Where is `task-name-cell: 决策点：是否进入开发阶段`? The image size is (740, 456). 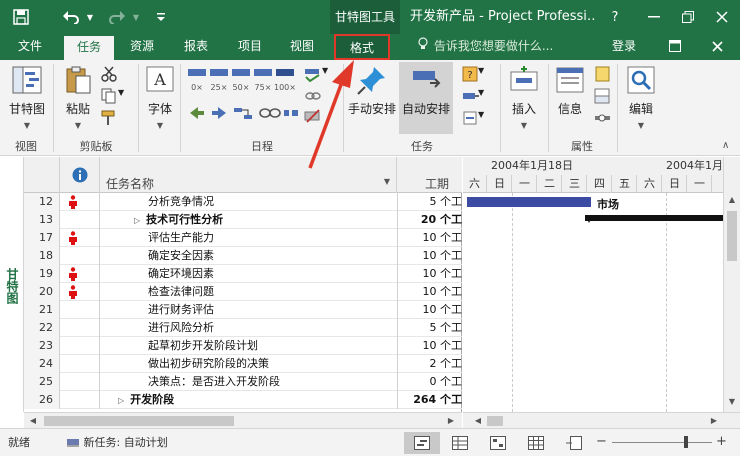 task-name-cell: 决策点：是否进入开发阶段 is located at coordinates (272, 382).